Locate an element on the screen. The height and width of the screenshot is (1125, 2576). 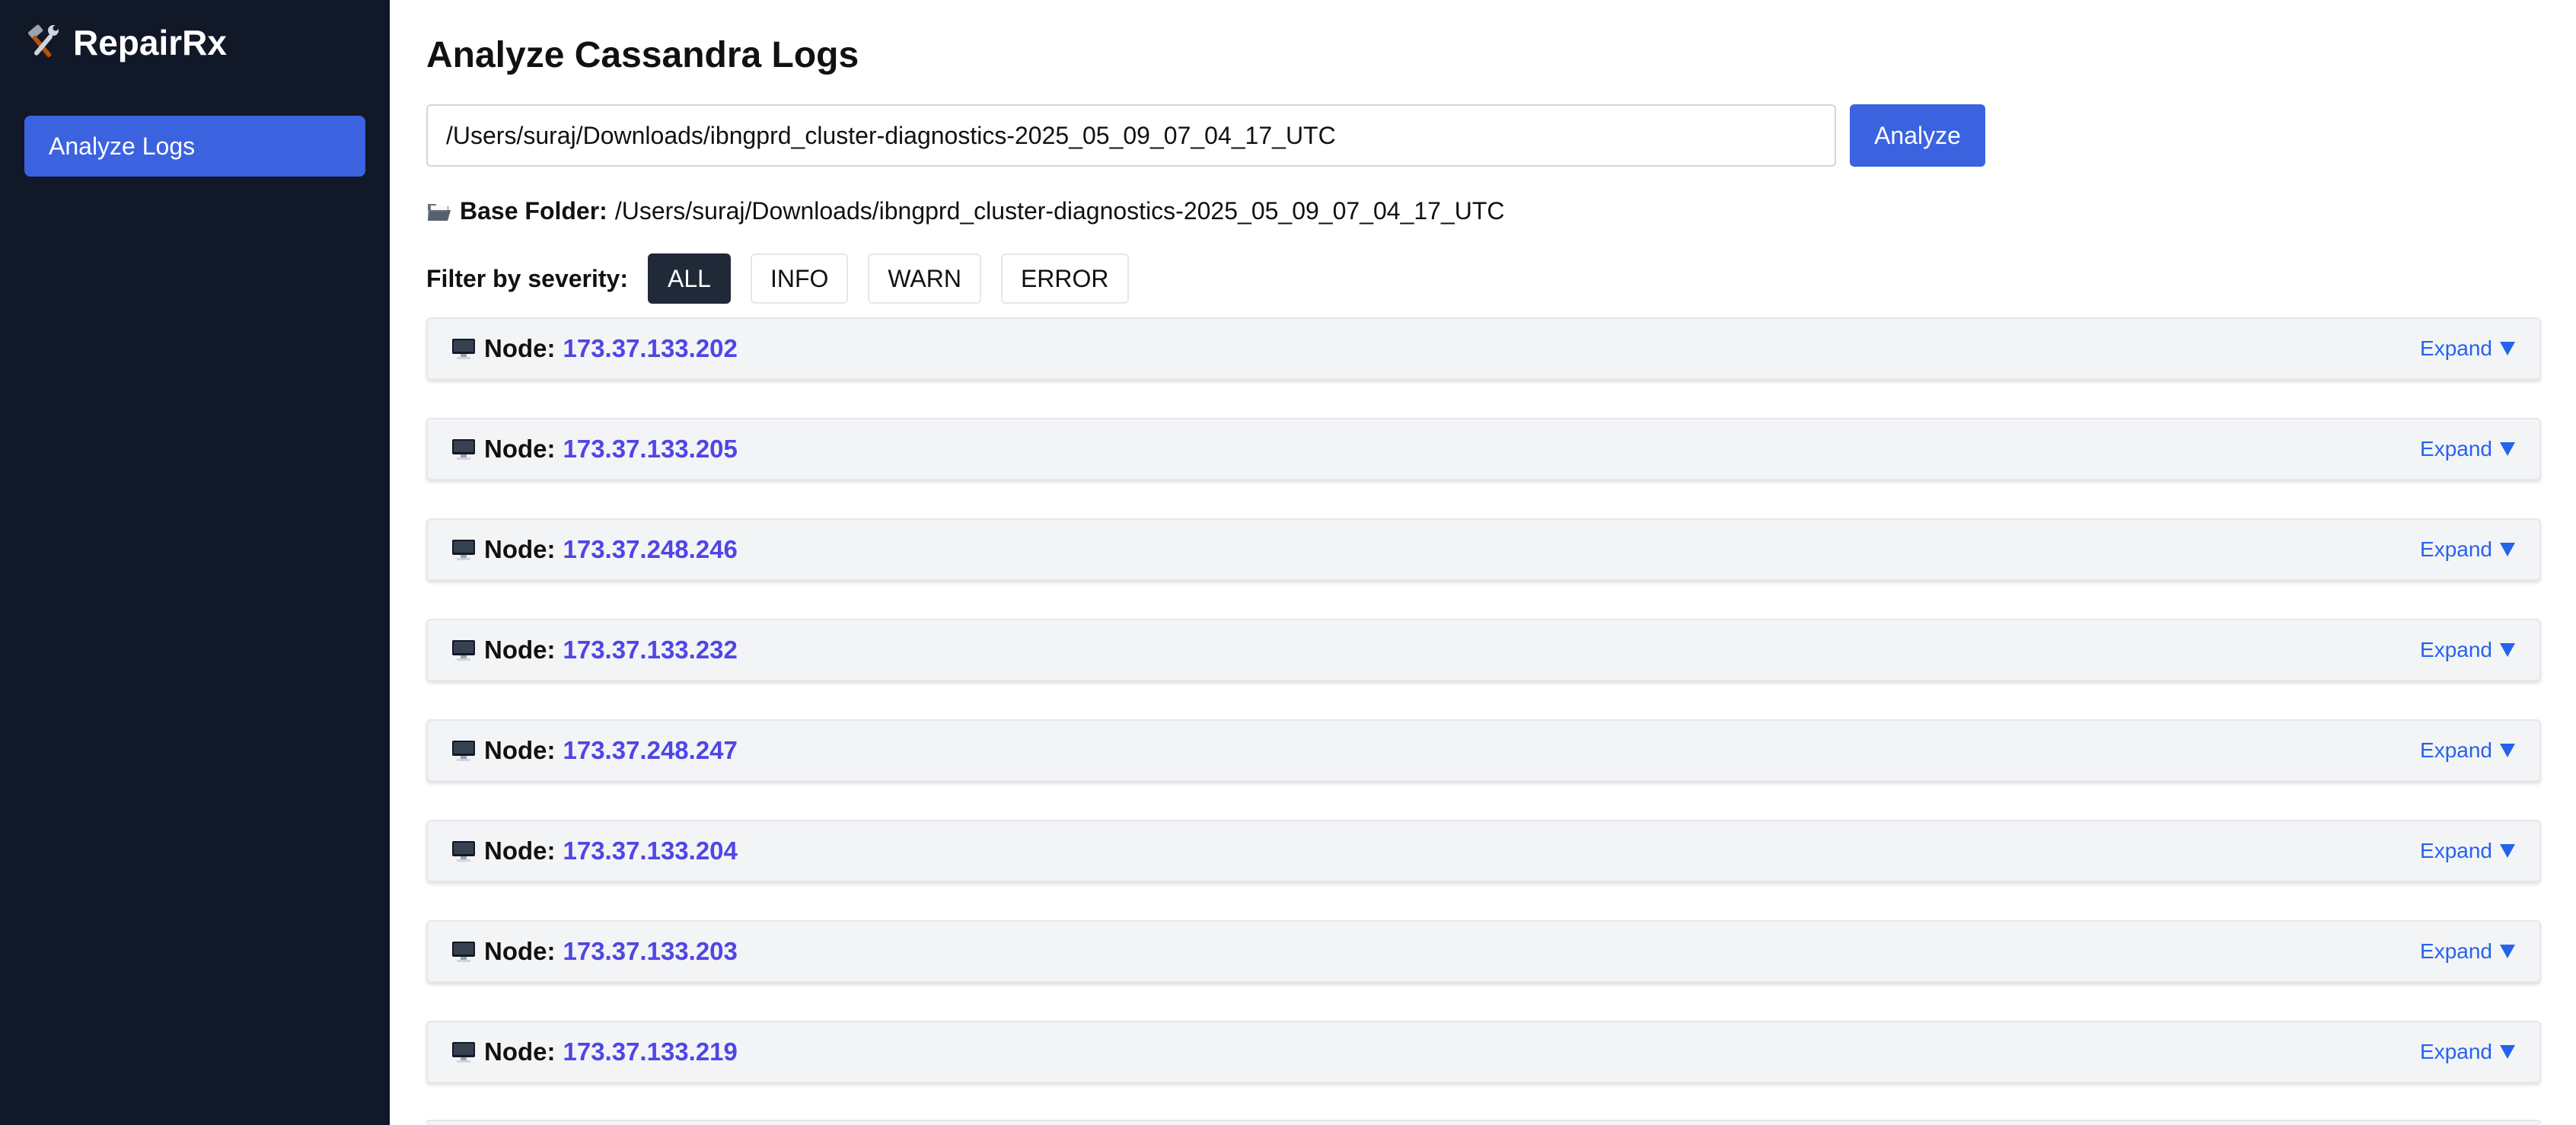
open-folder-icon is located at coordinates (439, 210).